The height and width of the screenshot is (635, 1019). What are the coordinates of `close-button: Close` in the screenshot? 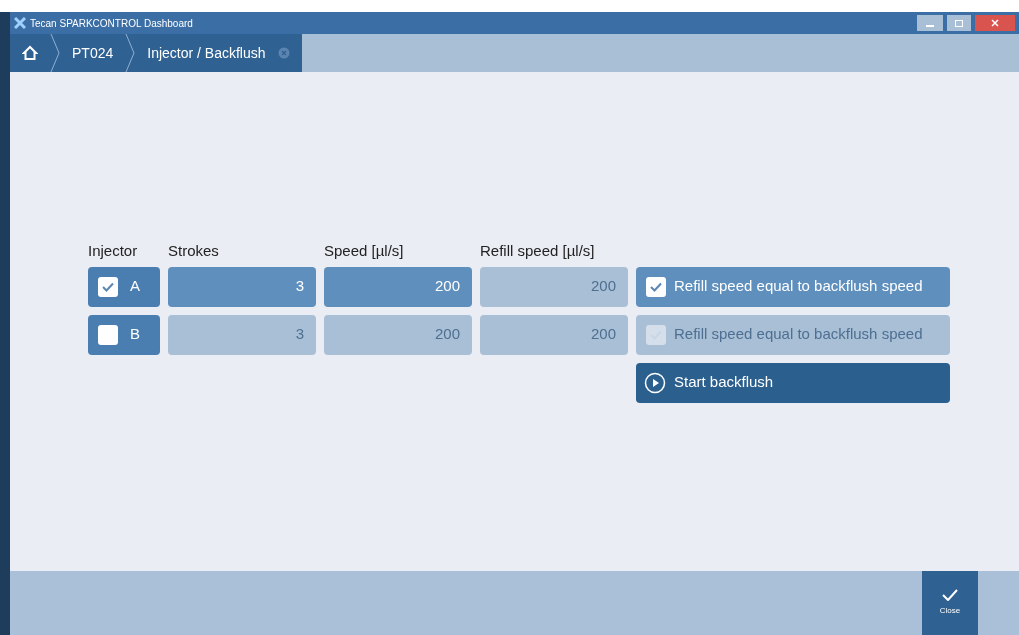 It's located at (950, 603).